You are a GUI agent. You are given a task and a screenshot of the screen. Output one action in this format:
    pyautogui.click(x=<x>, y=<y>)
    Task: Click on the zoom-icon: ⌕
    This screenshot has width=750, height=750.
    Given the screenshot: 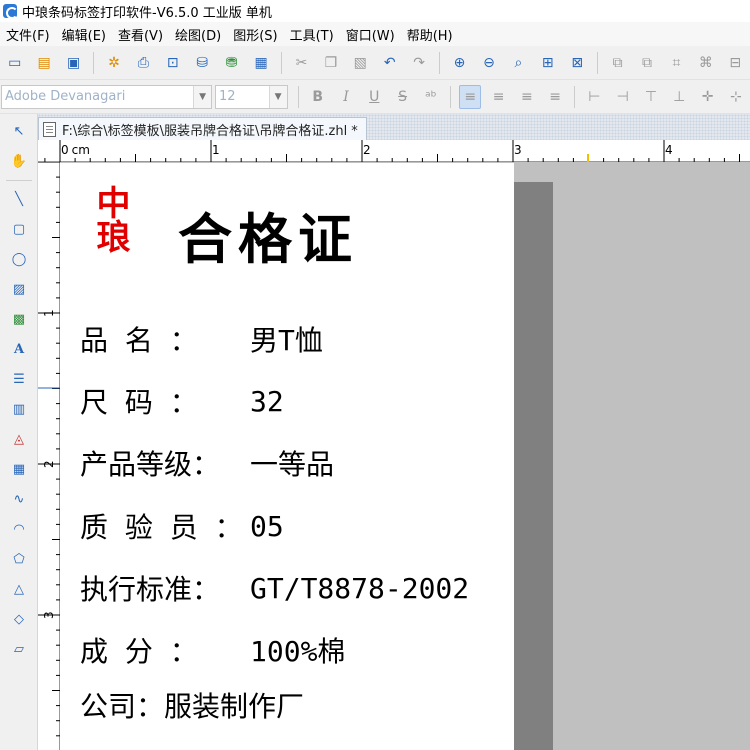 What is the action you would take?
    pyautogui.click(x=518, y=63)
    